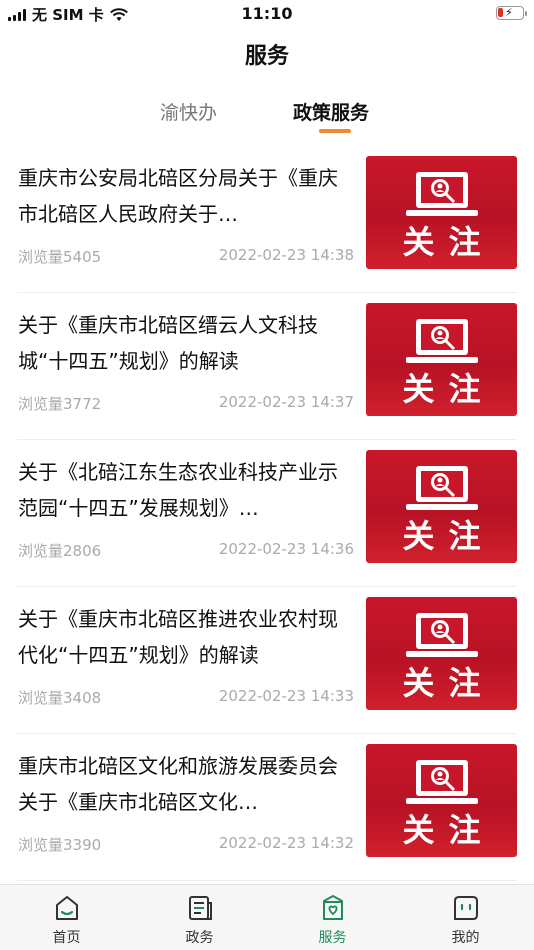 This screenshot has width=534, height=950. Describe the element at coordinates (66, 938) in the screenshot. I see `nav-label: 首页` at that location.